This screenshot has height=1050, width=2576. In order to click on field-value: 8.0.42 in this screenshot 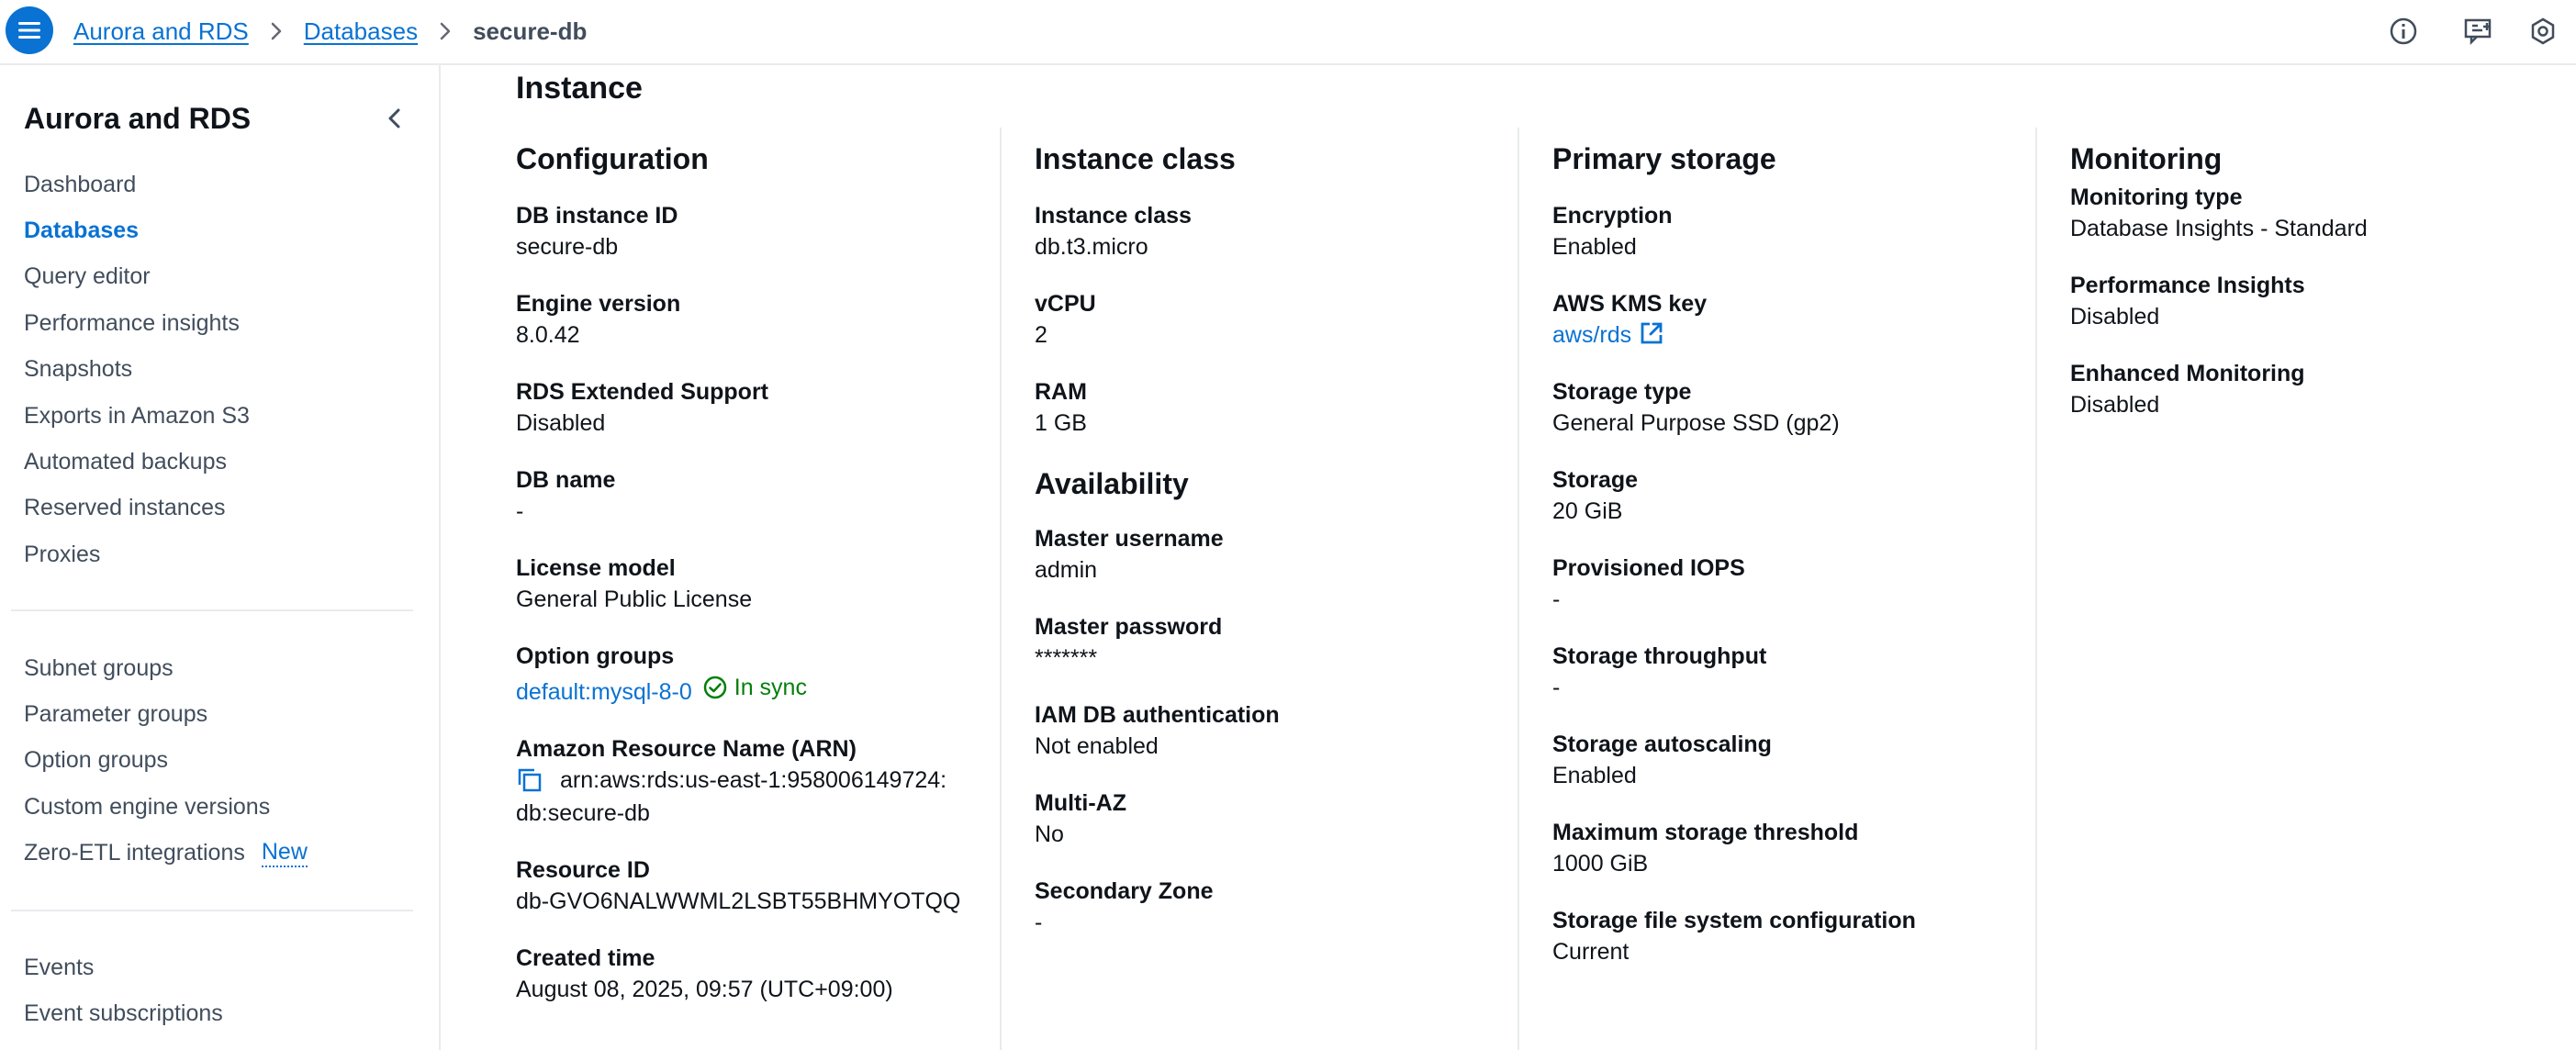, I will do `click(548, 335)`.